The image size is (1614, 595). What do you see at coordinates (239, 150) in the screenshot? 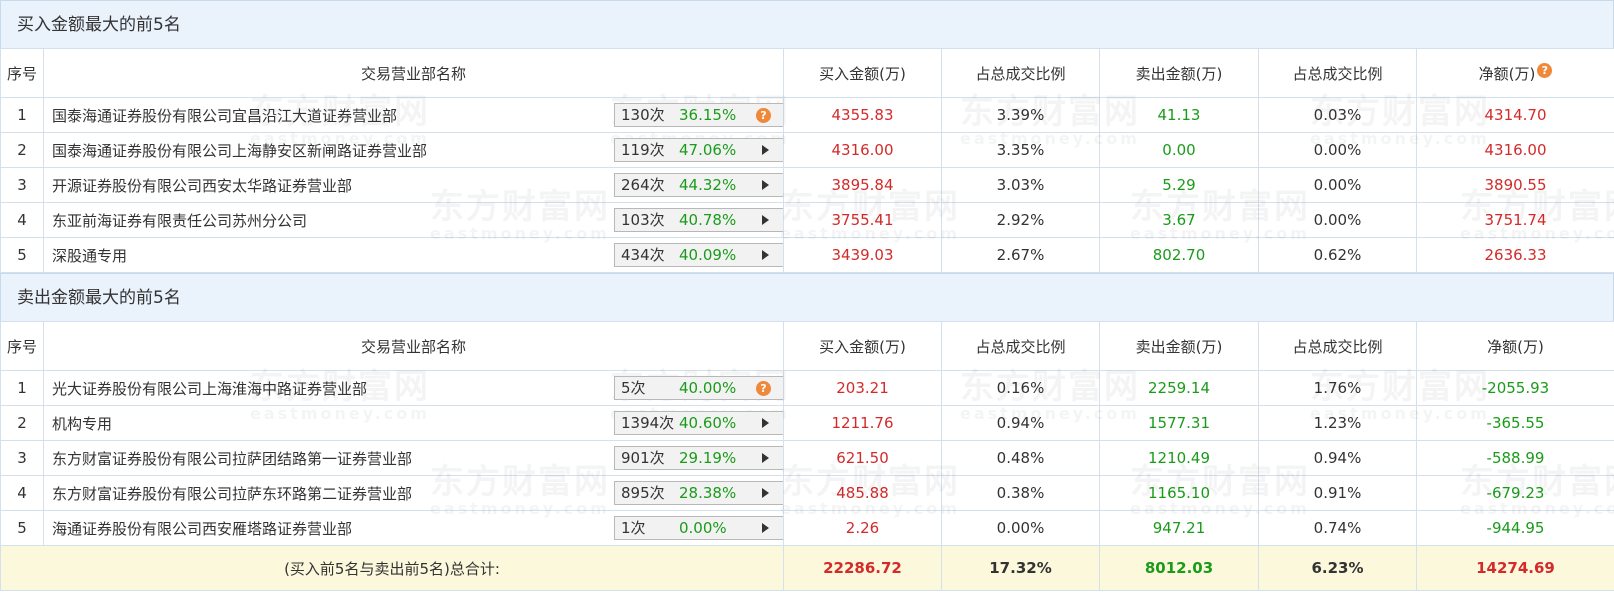
I see `branch-name-link: 国泰海通证券股份有限公司上海静安区新闸路证券营业部` at bounding box center [239, 150].